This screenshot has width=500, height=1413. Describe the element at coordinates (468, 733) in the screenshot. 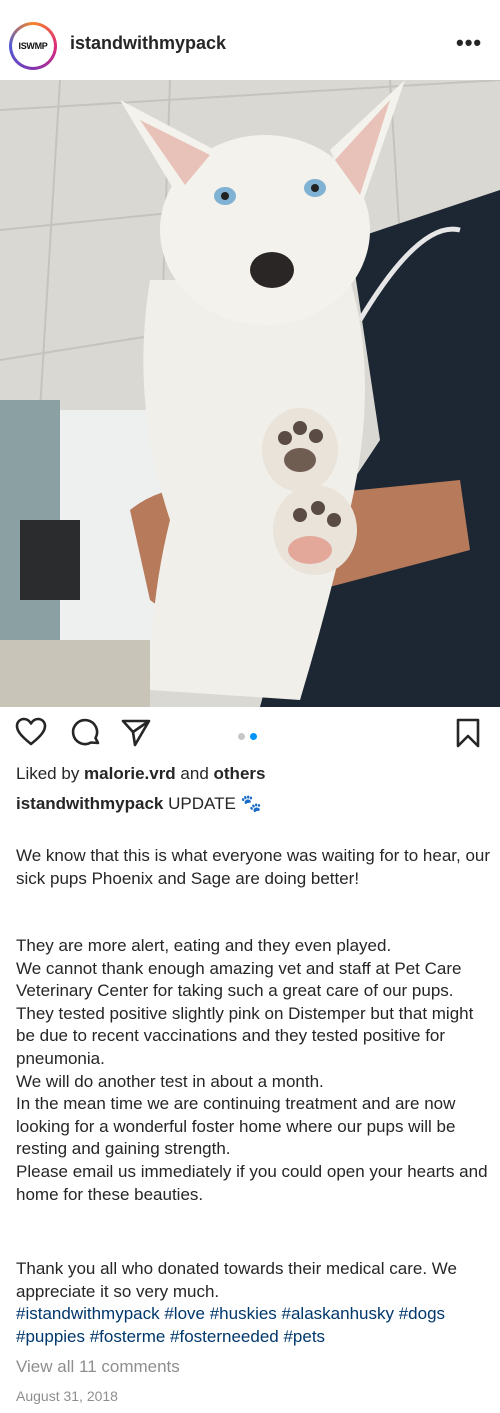

I see `bookmark-icon` at that location.